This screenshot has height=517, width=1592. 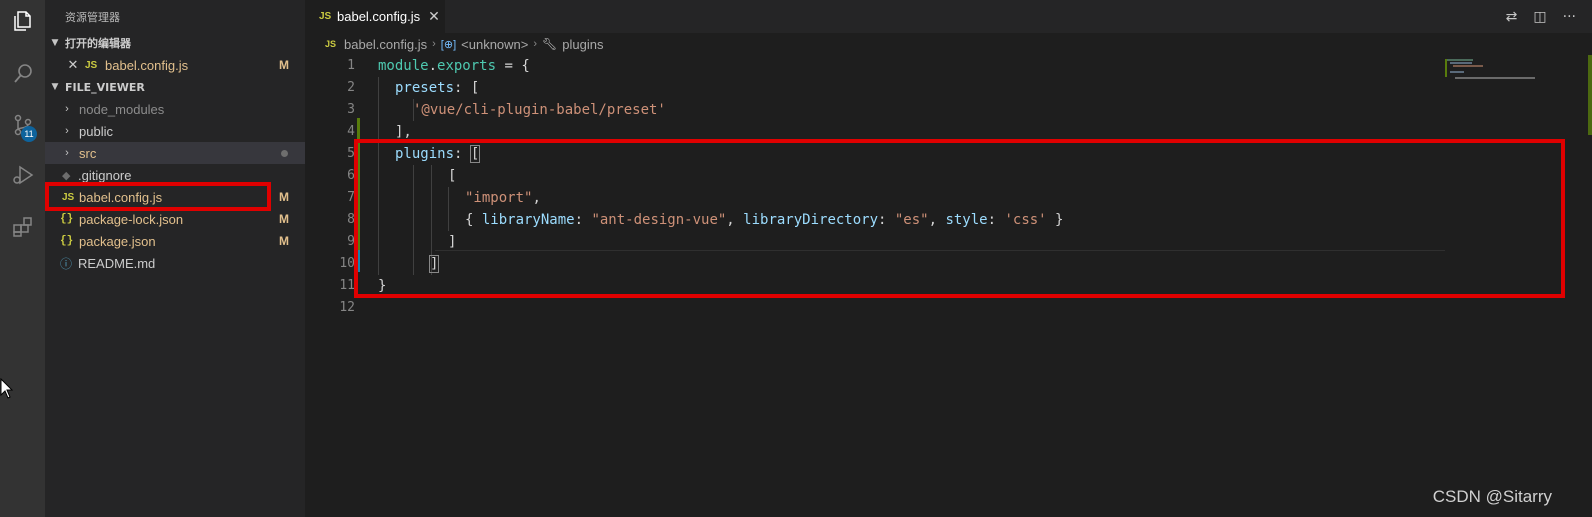 I want to click on code-line-3: '@vue/cli-plugin-babel/preset', so click(x=539, y=110).